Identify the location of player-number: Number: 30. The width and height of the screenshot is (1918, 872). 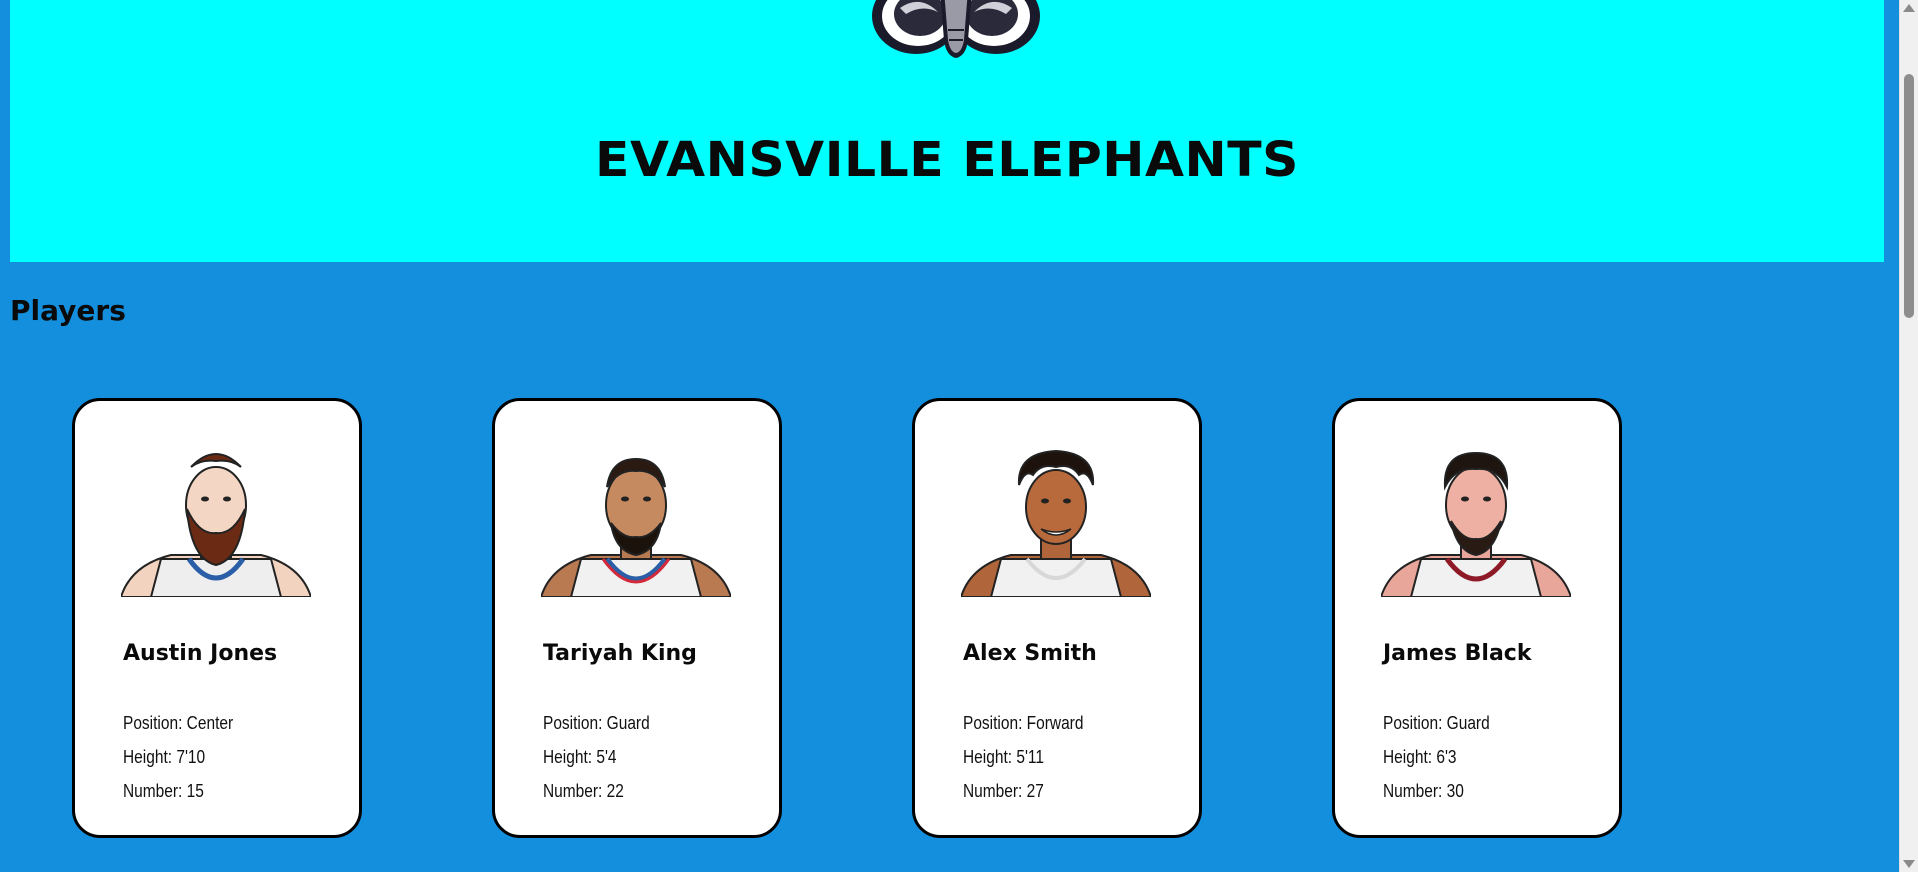
(1423, 791).